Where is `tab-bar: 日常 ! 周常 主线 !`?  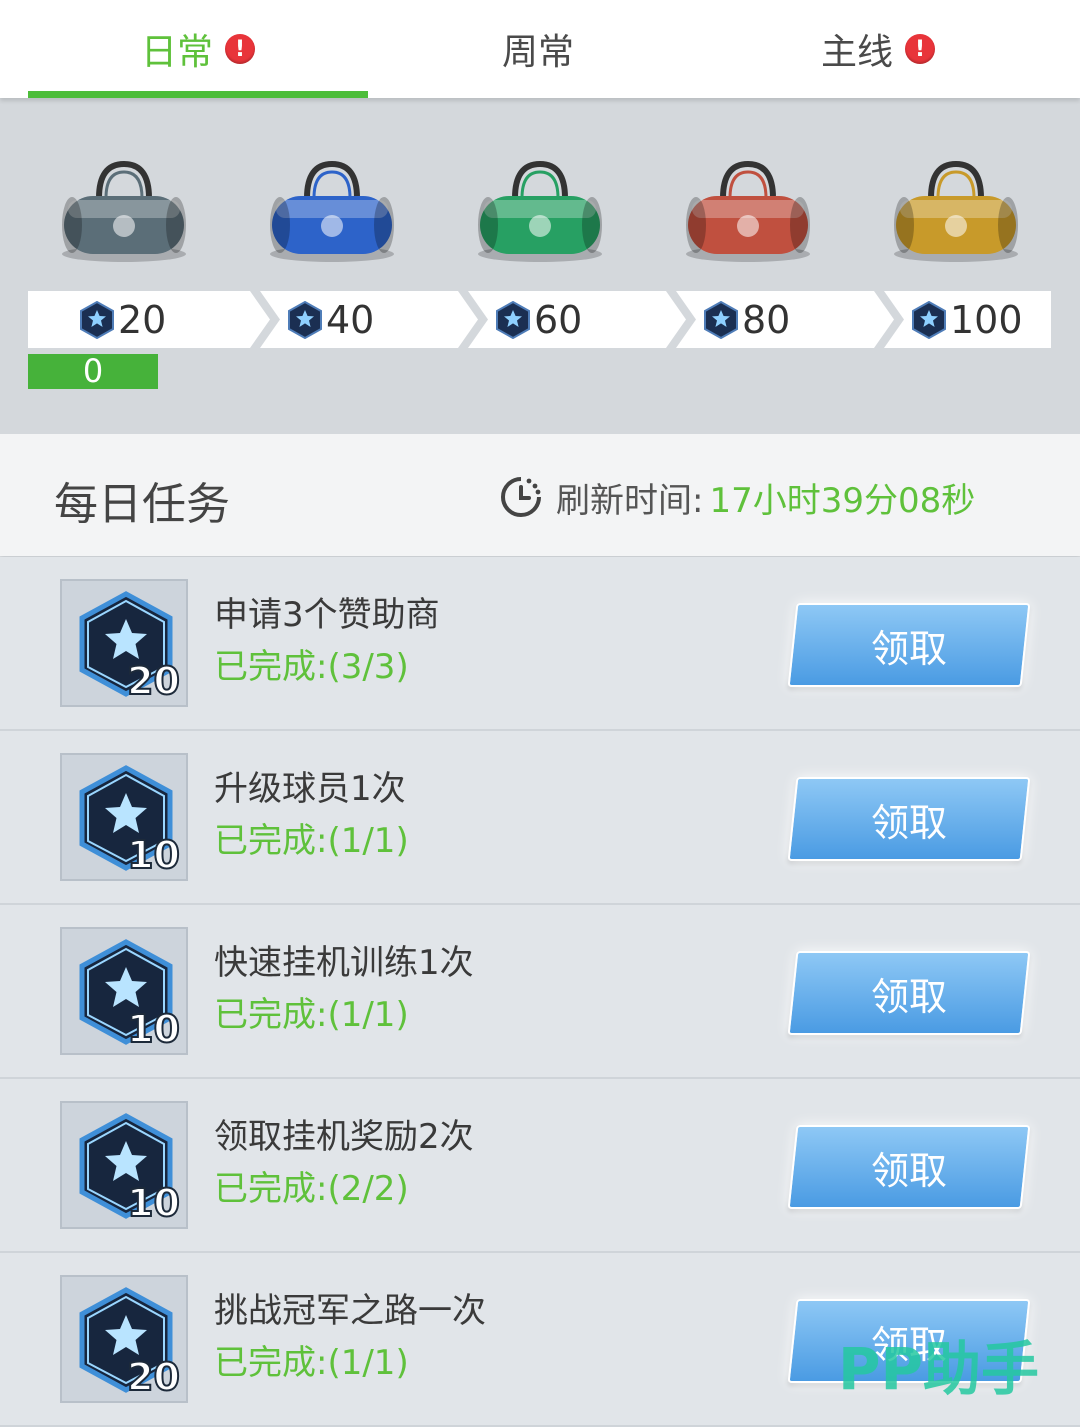
tab-bar: 日常 ! 周常 主线 ! is located at coordinates (540, 49).